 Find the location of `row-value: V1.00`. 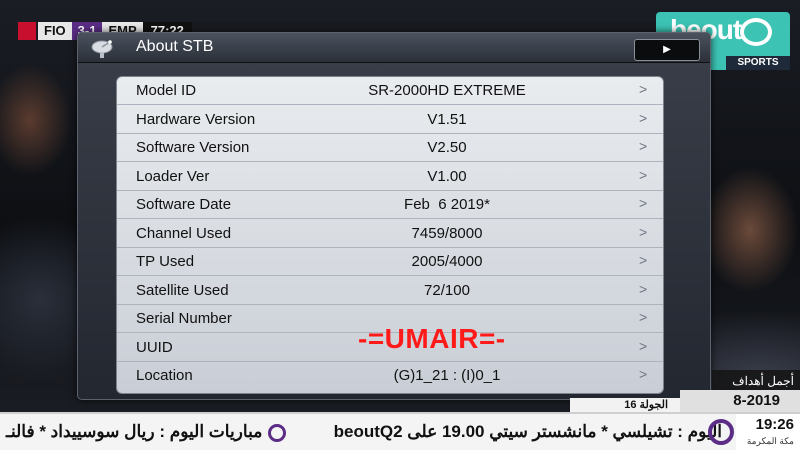

row-value: V1.00 is located at coordinates (447, 176).